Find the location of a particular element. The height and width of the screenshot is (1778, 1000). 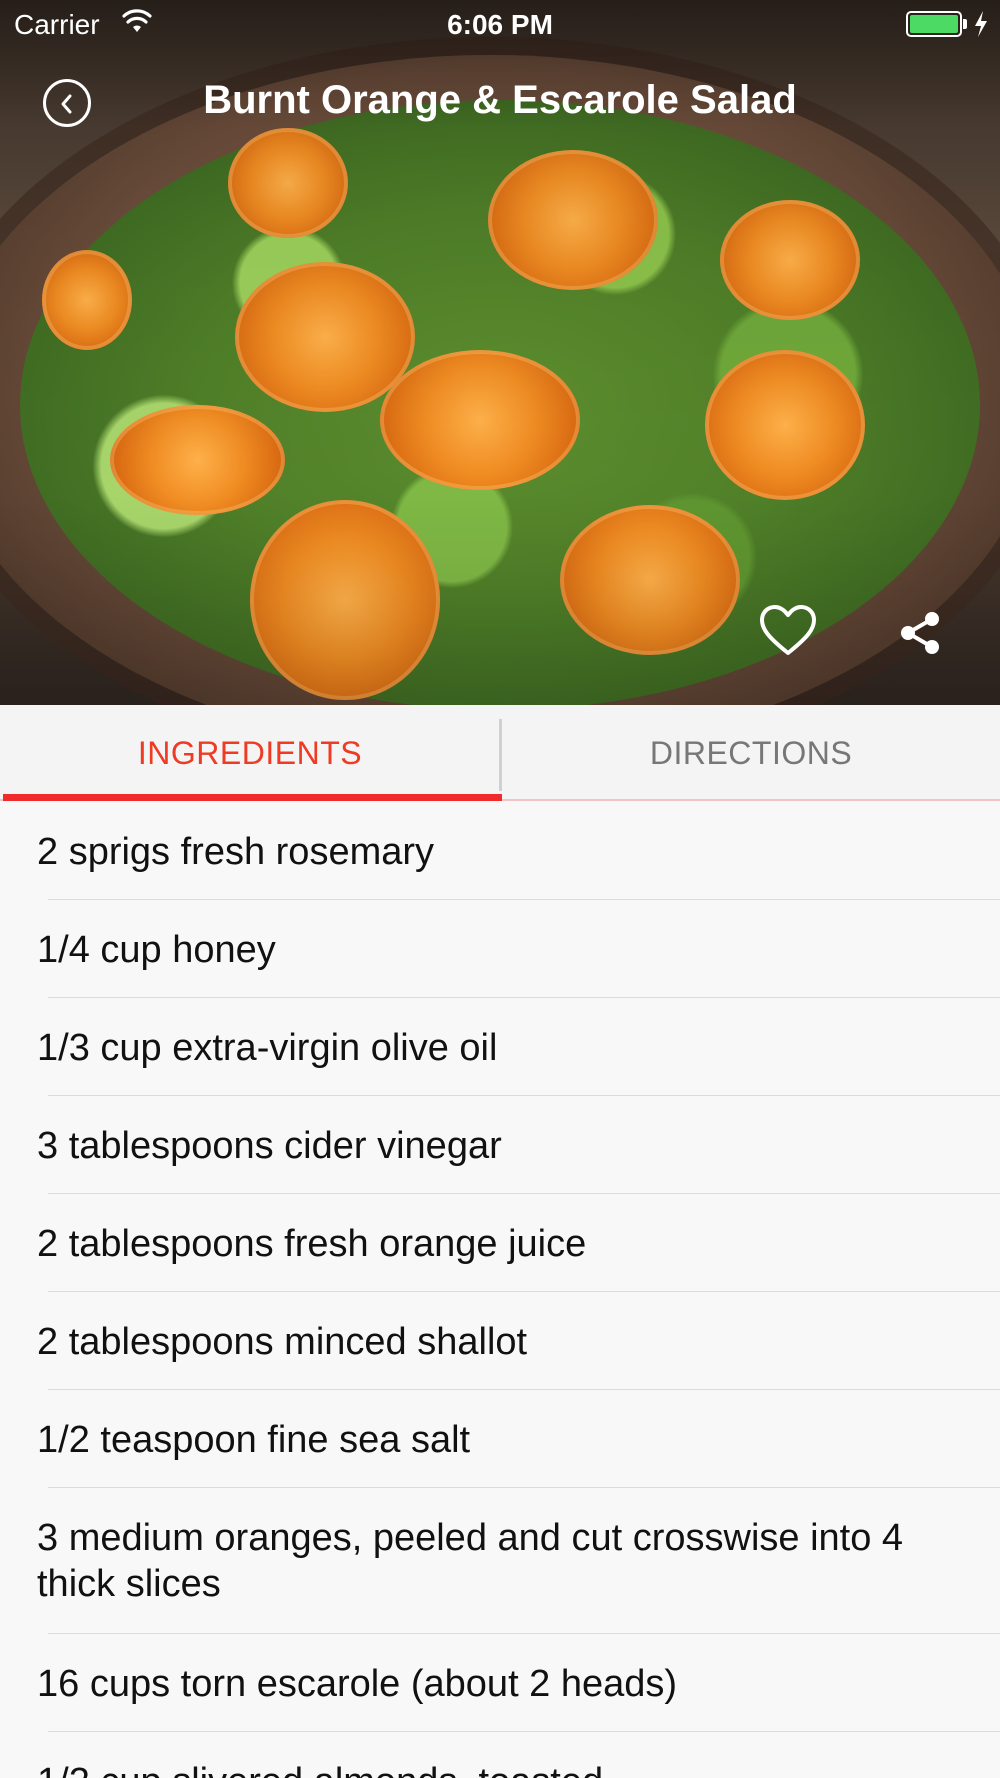

list-item: 1/4 cup honey is located at coordinates (500, 948).